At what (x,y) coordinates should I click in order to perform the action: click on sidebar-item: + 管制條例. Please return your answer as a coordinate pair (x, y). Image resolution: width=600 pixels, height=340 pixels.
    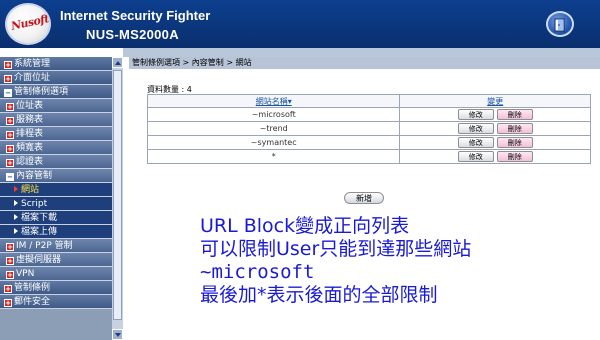
    Looking at the image, I should click on (56, 288).